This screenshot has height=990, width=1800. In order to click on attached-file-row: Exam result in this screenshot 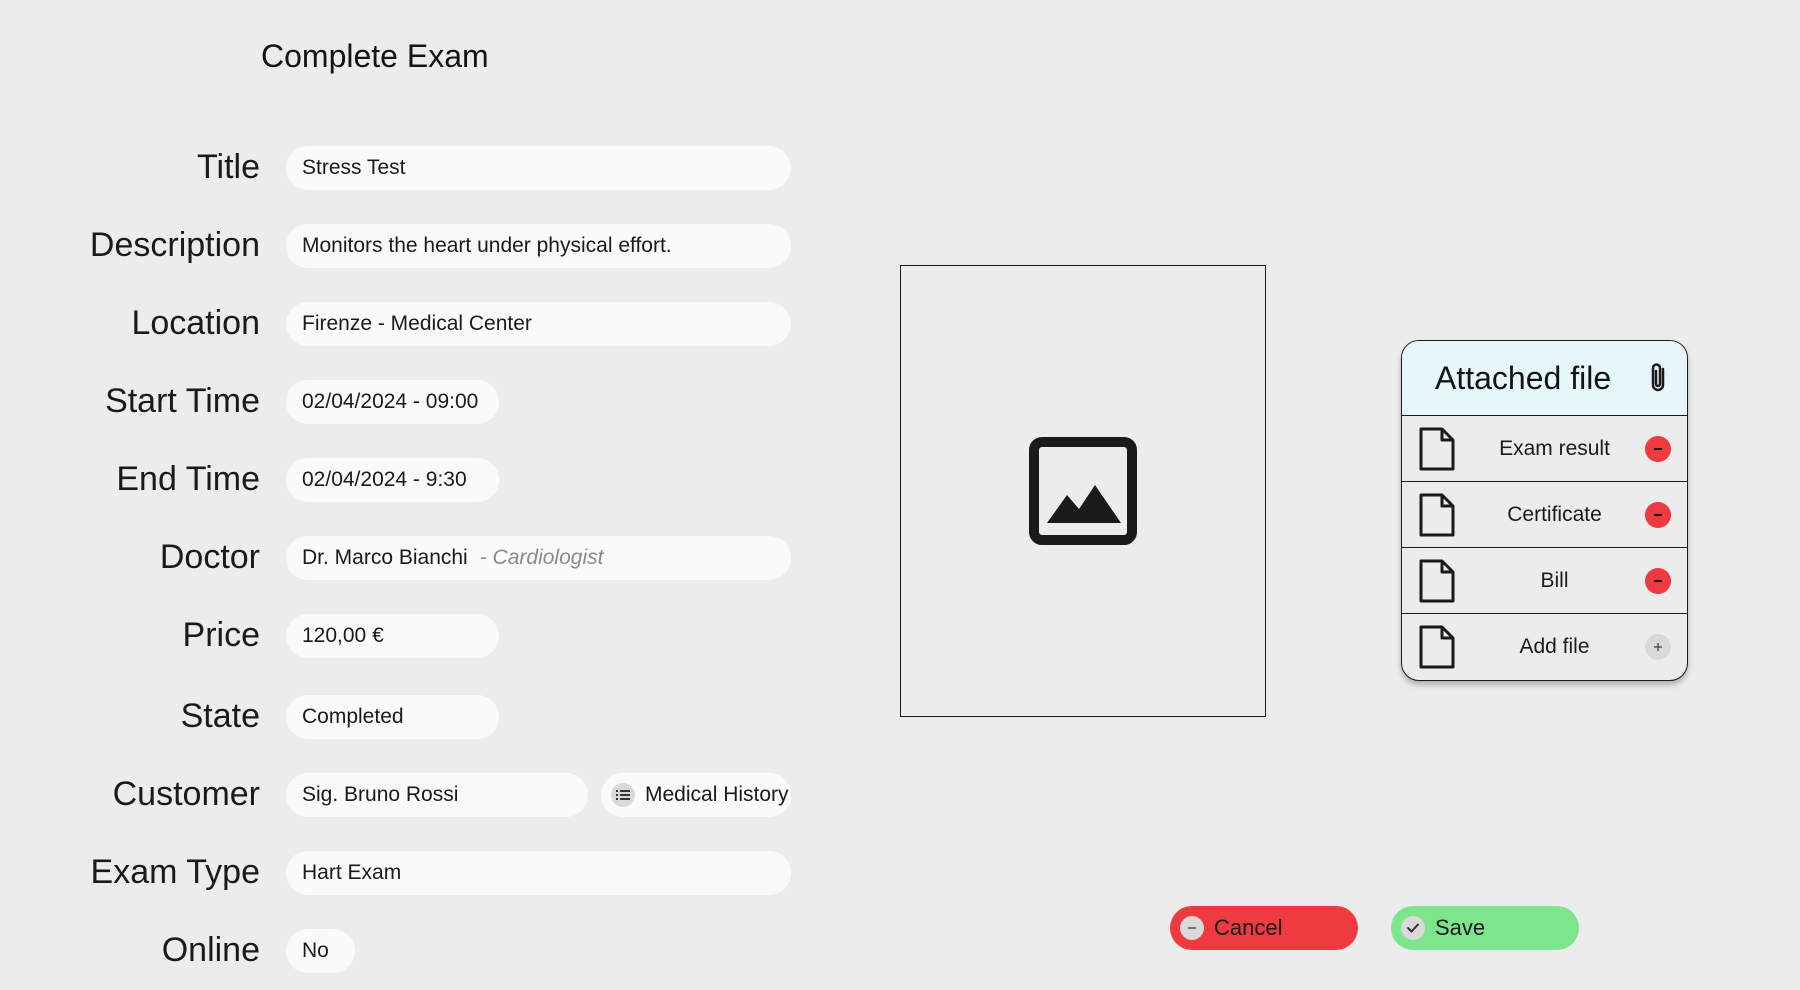, I will do `click(1544, 449)`.